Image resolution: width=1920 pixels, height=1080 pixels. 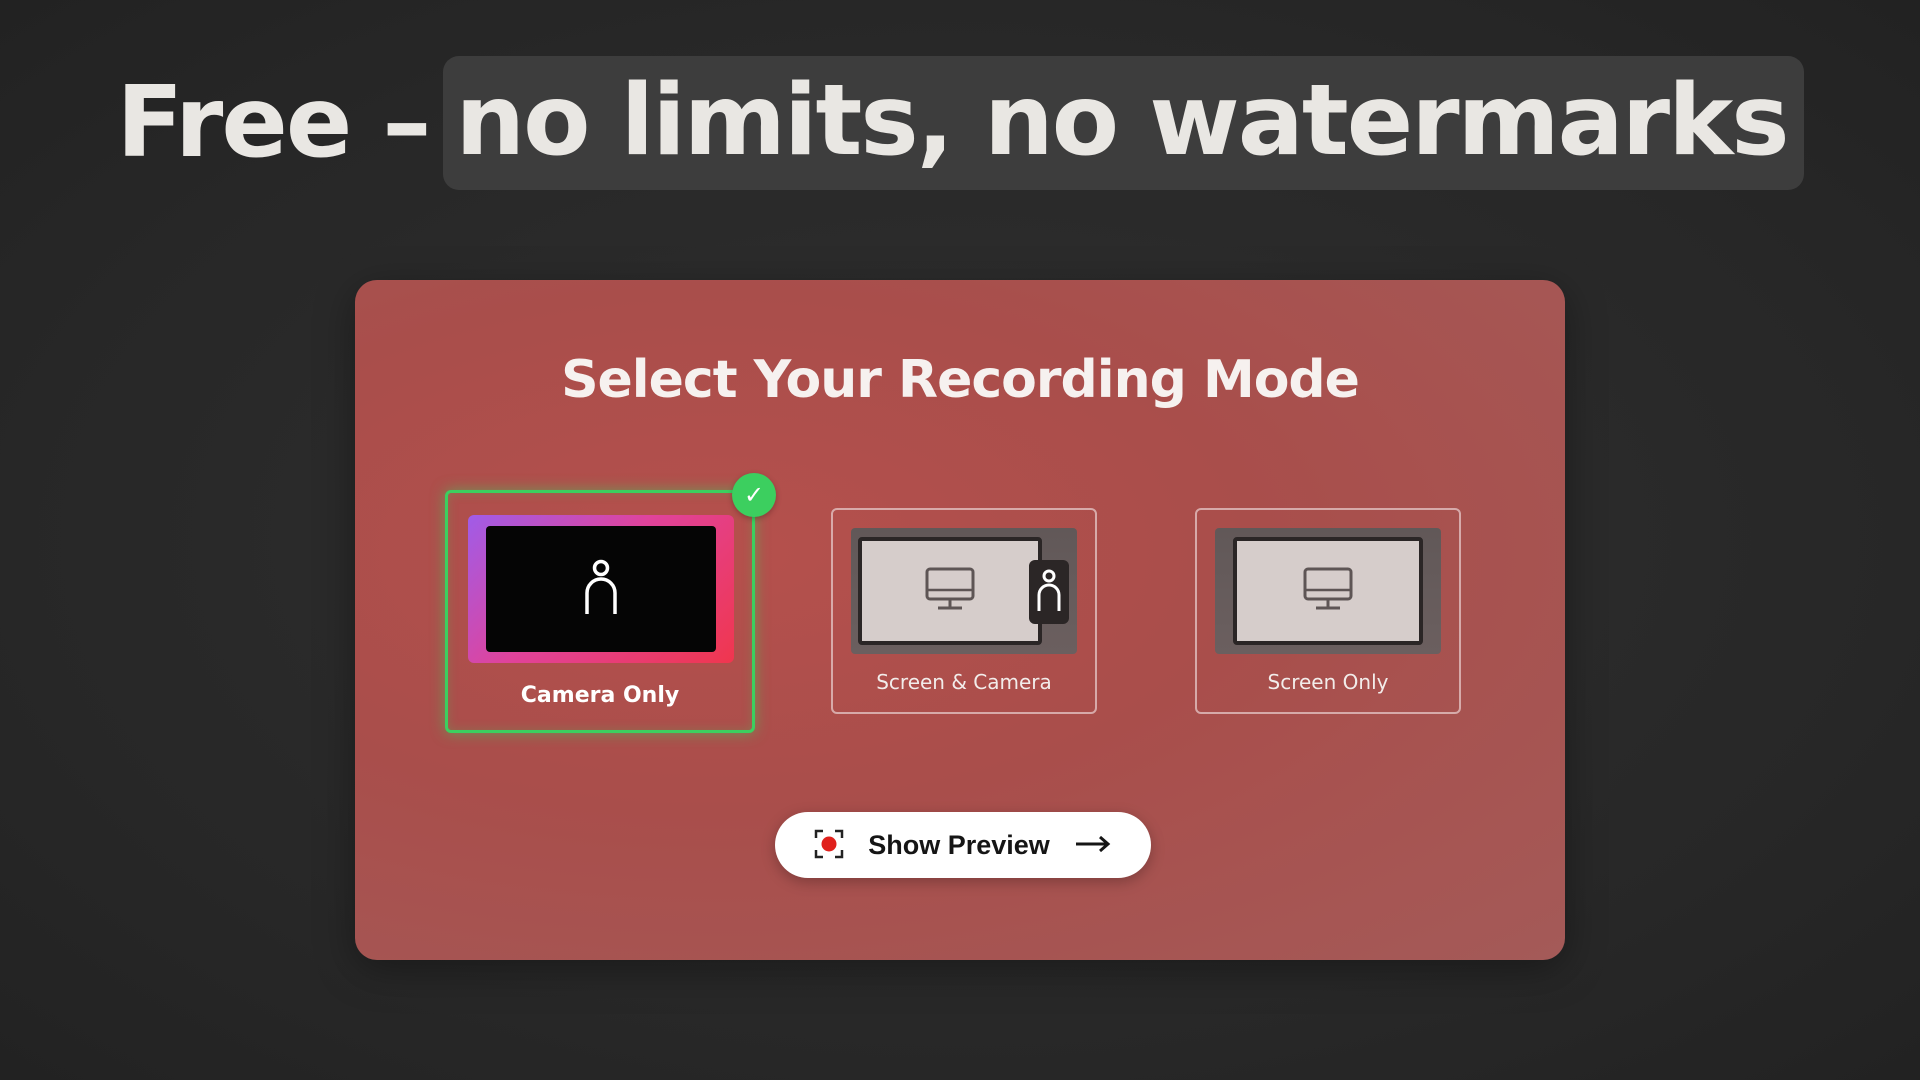 I want to click on checkmark-icon: ✓, so click(x=754, y=495).